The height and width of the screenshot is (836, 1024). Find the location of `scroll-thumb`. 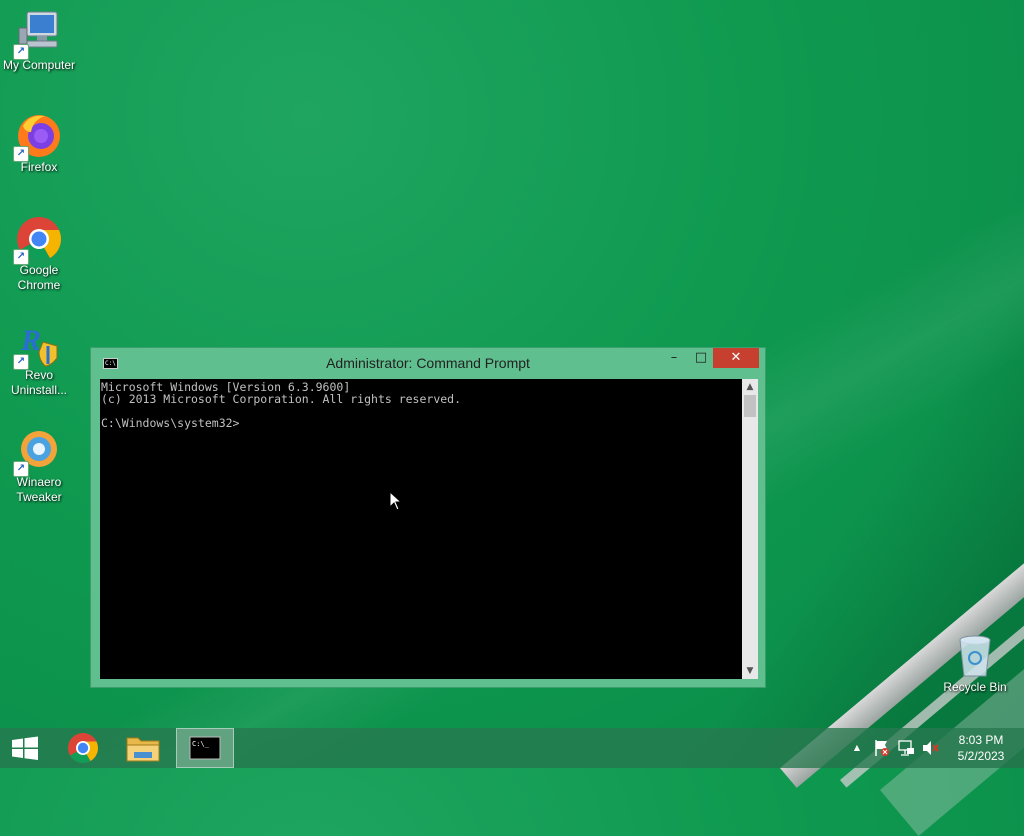

scroll-thumb is located at coordinates (750, 406).